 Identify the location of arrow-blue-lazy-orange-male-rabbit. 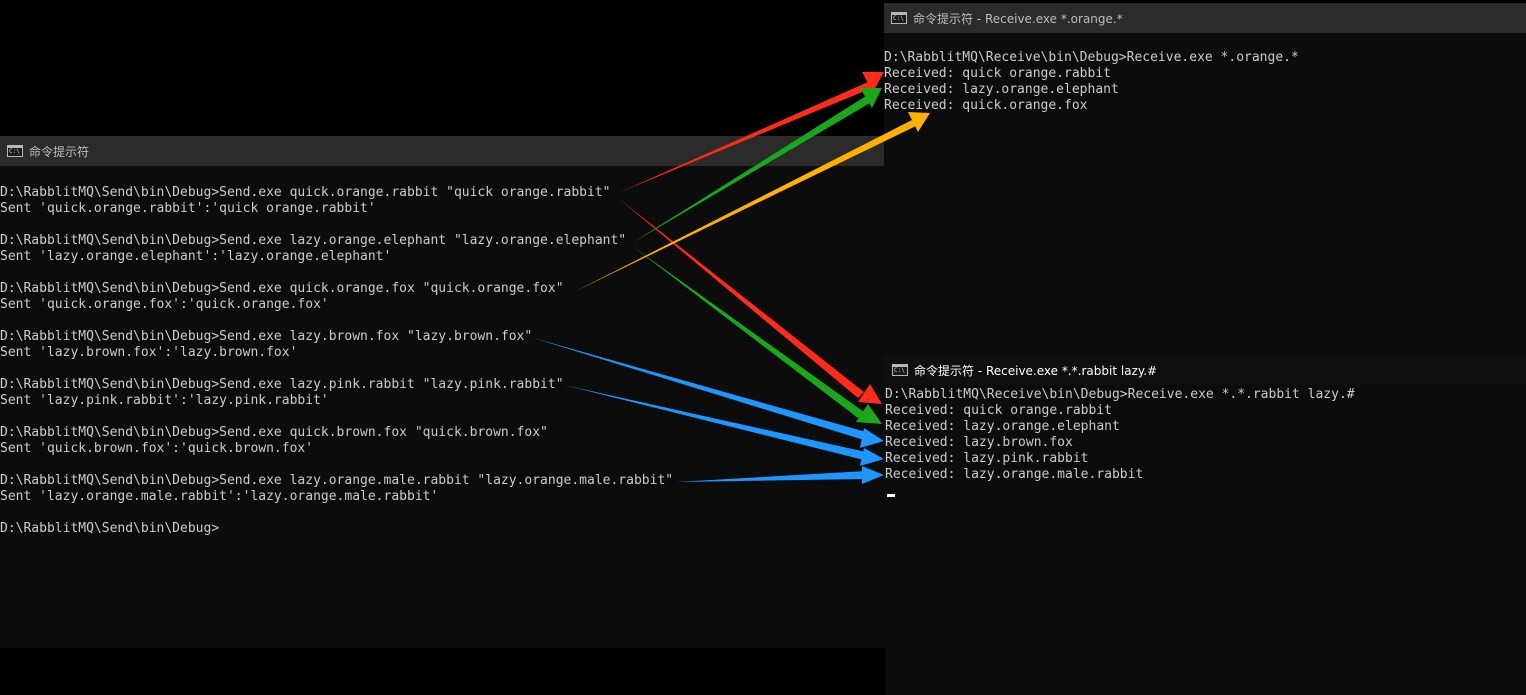
(771, 476).